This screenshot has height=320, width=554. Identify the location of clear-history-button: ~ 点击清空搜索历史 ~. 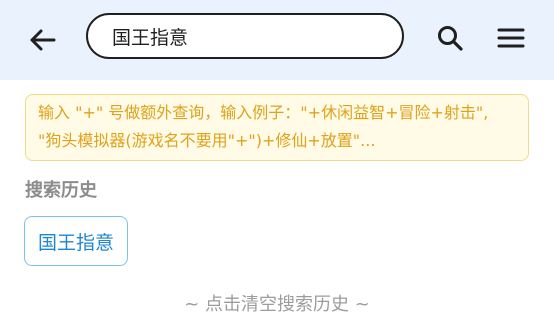
(277, 303).